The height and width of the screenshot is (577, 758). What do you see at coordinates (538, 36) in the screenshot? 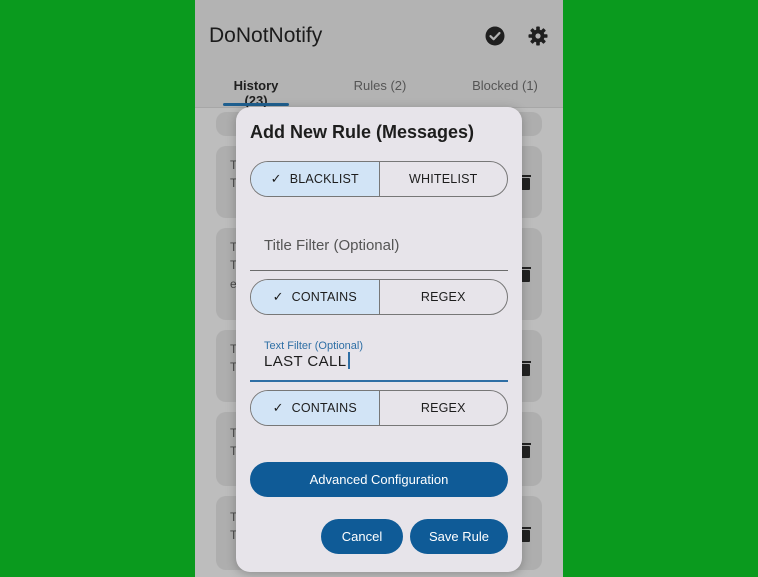
I see `gear-icon` at bounding box center [538, 36].